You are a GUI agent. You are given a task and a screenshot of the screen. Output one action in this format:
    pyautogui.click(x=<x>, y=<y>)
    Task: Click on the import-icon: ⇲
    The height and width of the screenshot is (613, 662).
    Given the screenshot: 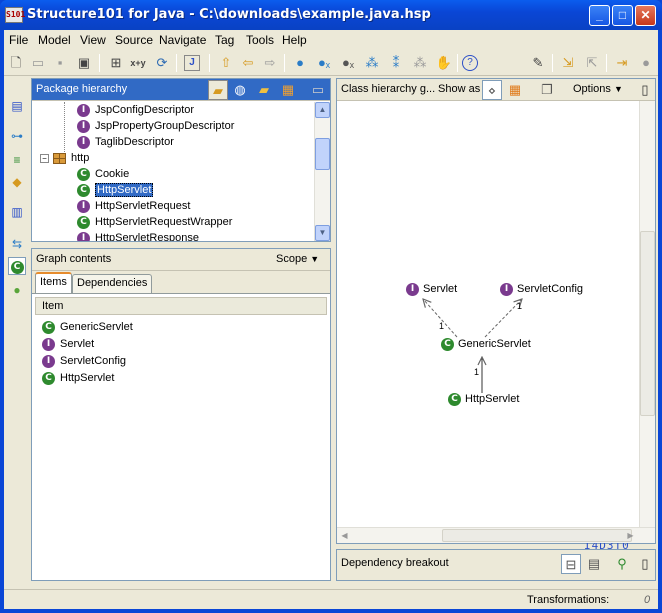 What is the action you would take?
    pyautogui.click(x=568, y=63)
    